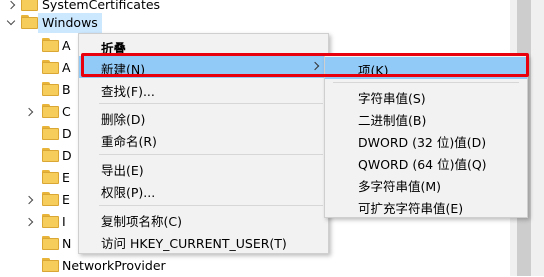 Image resolution: width=544 pixels, height=277 pixels. What do you see at coordinates (400, 186) in the screenshot?
I see `submenu-item-label: 多字符串值(M)` at bounding box center [400, 186].